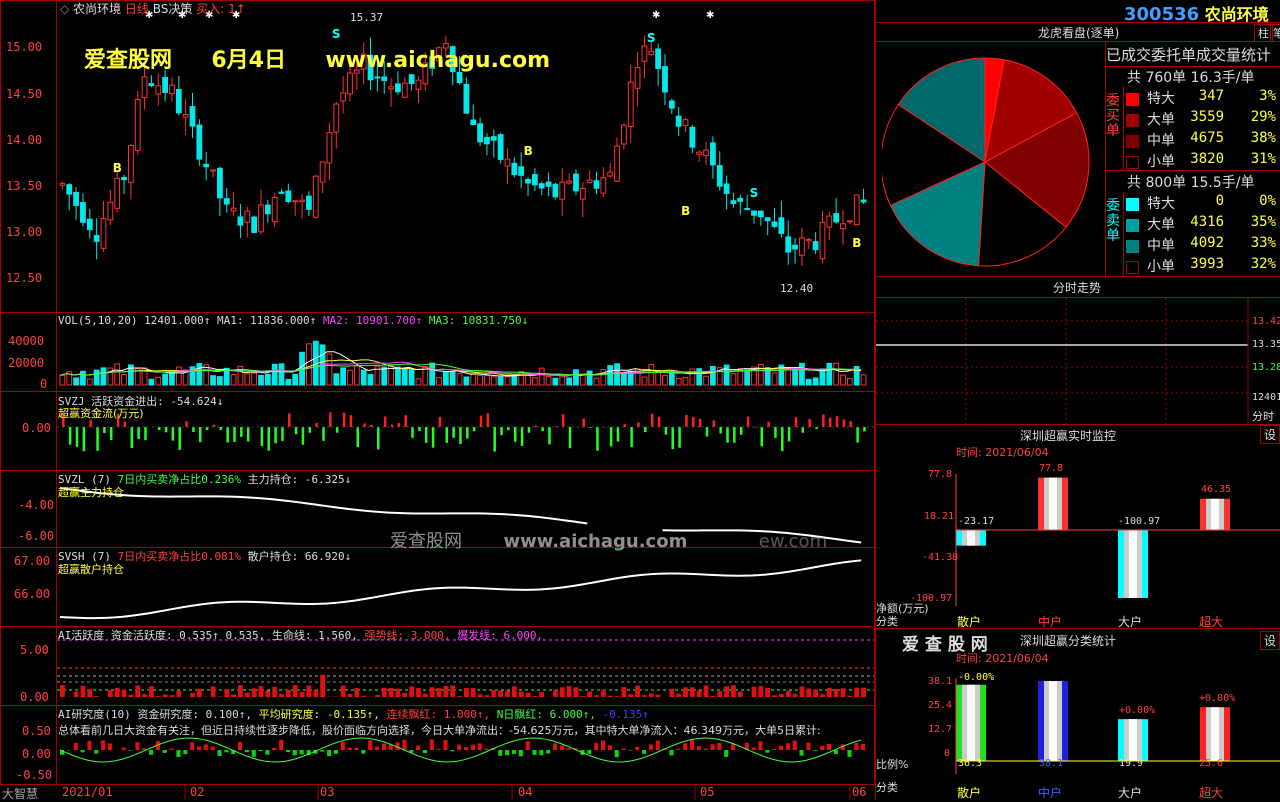 This screenshot has height=802, width=1280. I want to click on row-pct: 31%, so click(1263, 159).